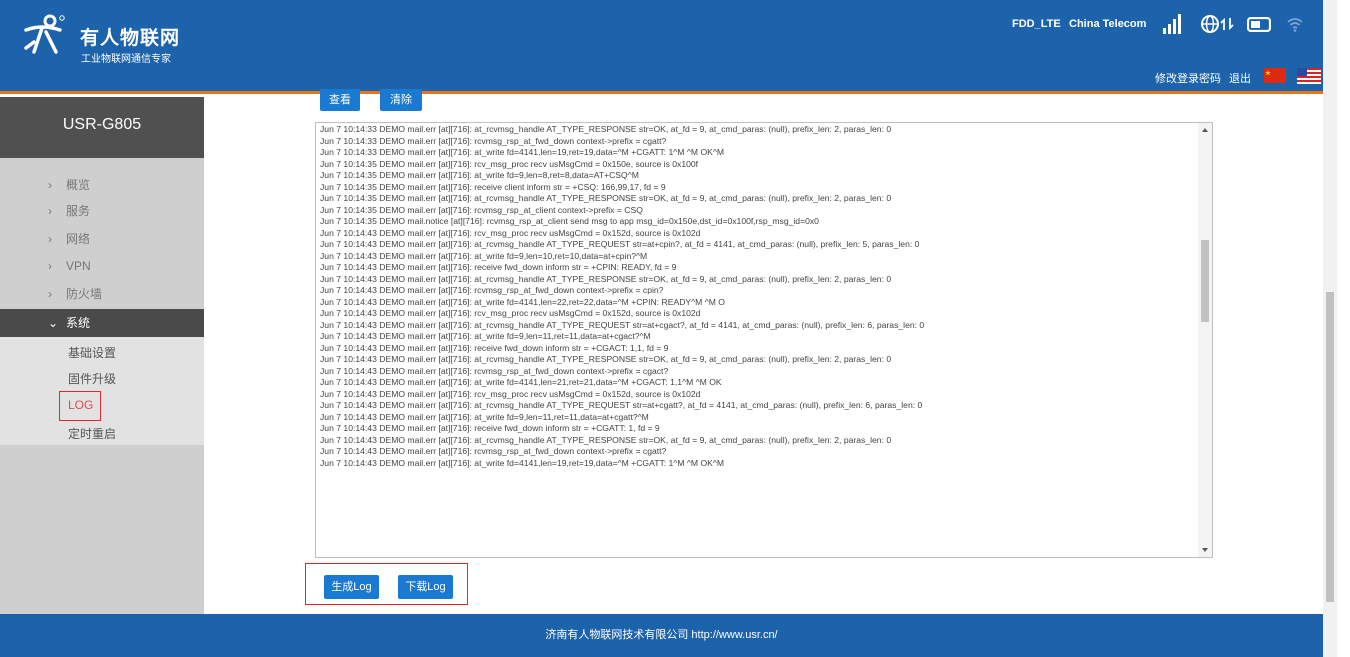  Describe the element at coordinates (92, 378) in the screenshot. I see `submenu-firmware-upgrade: 固件升级` at that location.